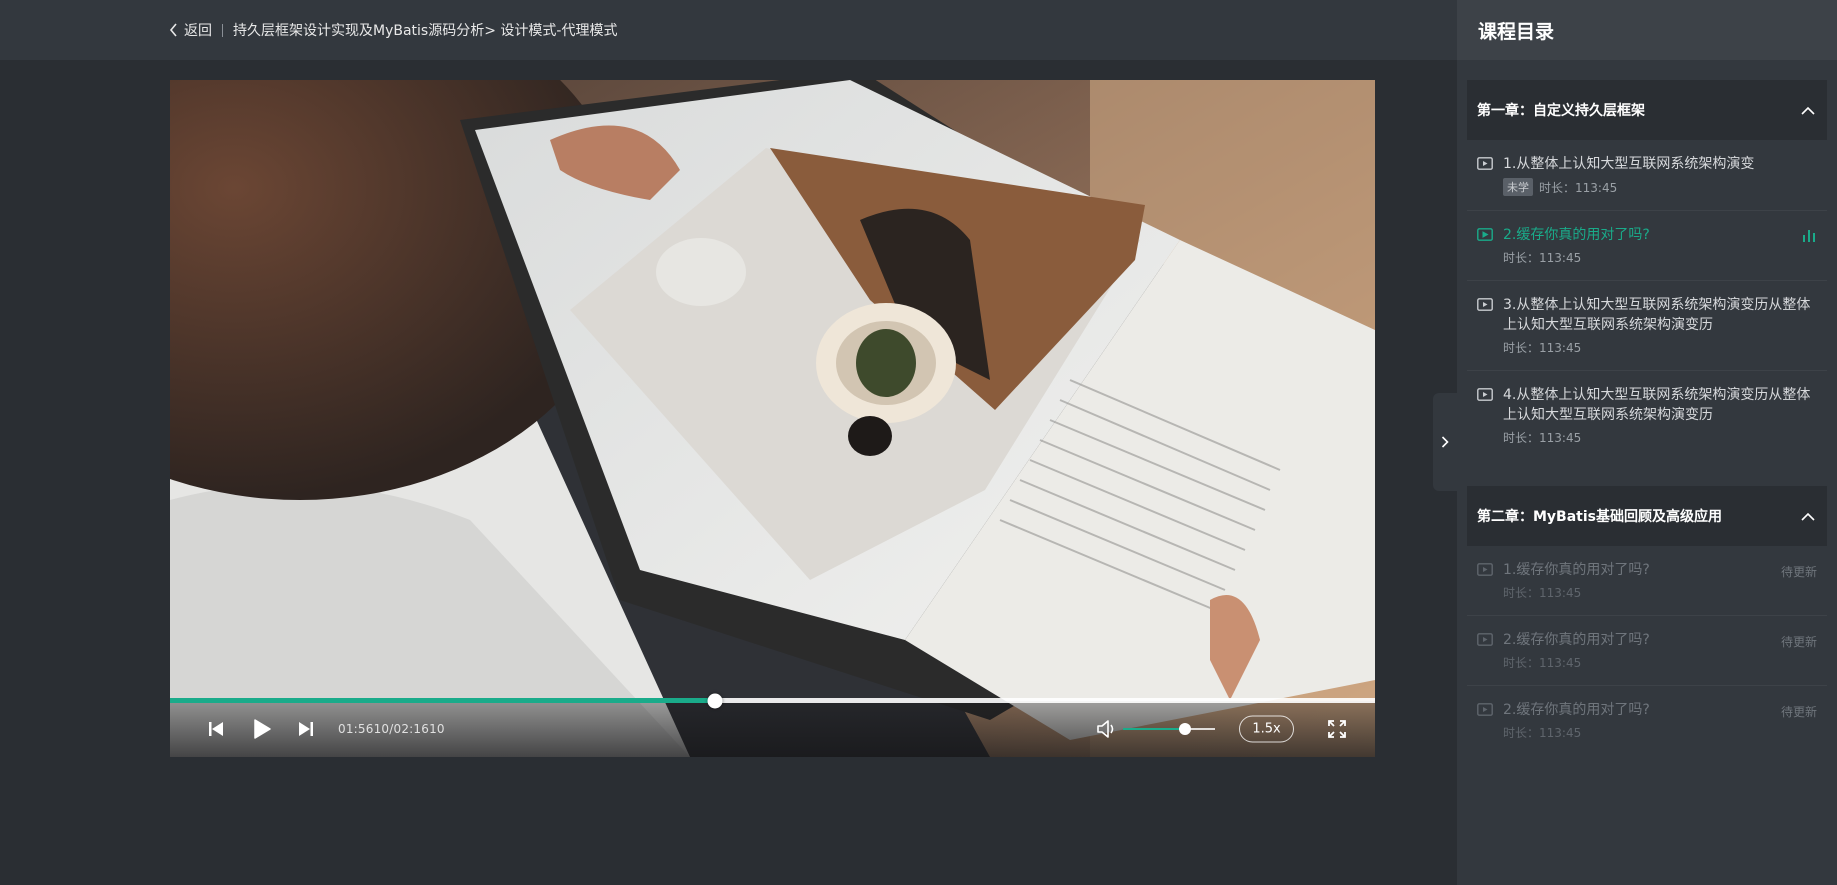 This screenshot has height=885, width=1837. Describe the element at coordinates (1647, 175) in the screenshot. I see `lesson-item: 1.从整体上认知大型互联网系统架构演变 未学 时长：113:45` at that location.